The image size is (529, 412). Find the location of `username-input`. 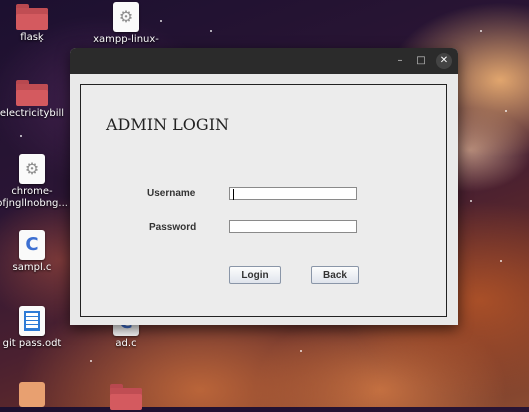

username-input is located at coordinates (293, 193).